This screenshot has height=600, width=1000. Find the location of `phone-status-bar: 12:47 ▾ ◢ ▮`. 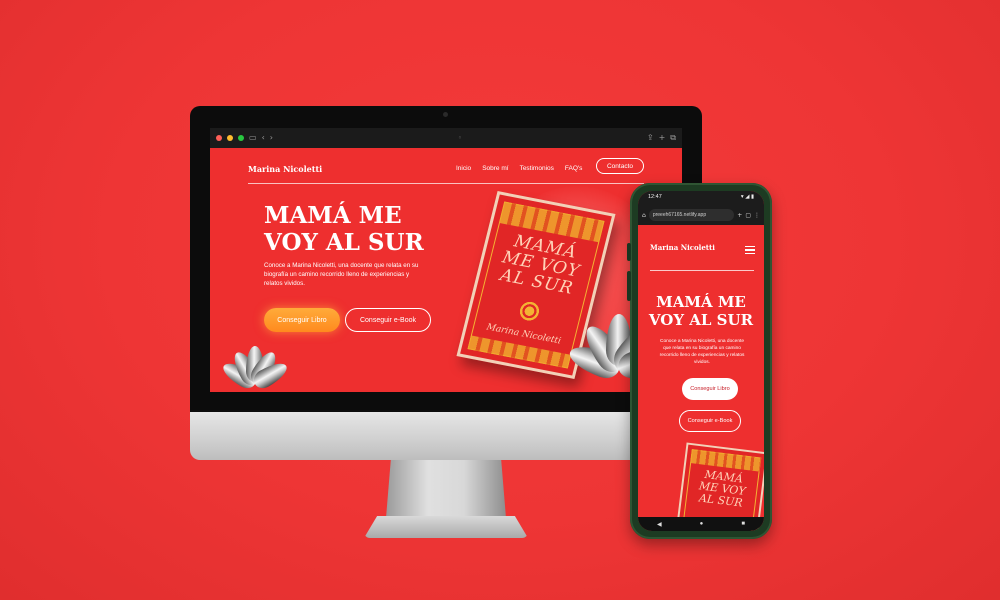

phone-status-bar: 12:47 ▾ ◢ ▮ is located at coordinates (701, 198).